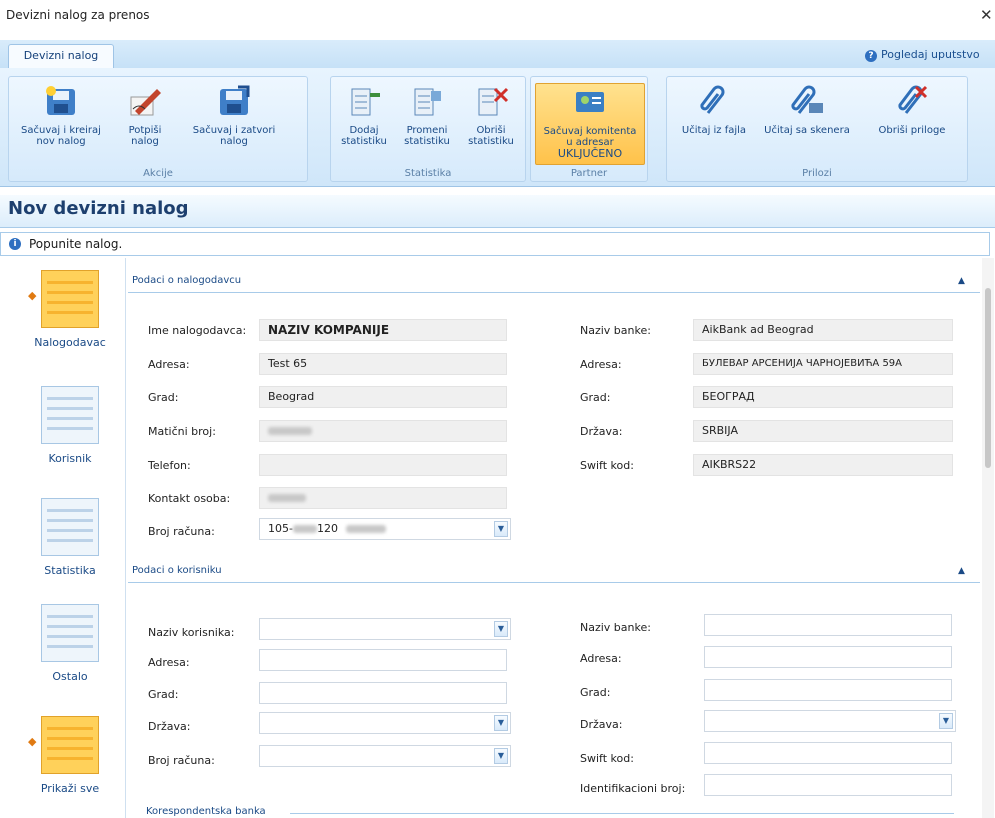  I want to click on load-scanner-button: Učitaj sa skenera, so click(807, 110).